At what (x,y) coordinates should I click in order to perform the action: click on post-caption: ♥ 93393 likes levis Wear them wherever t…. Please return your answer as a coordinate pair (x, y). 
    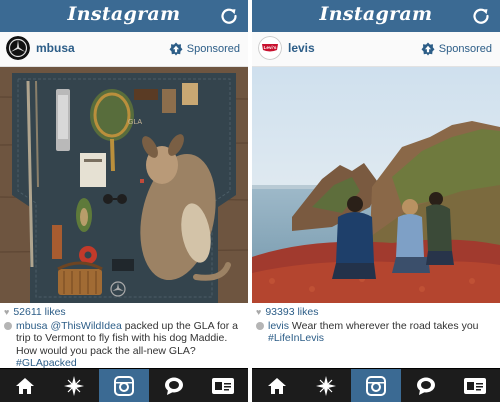
    Looking at the image, I should click on (376, 325).